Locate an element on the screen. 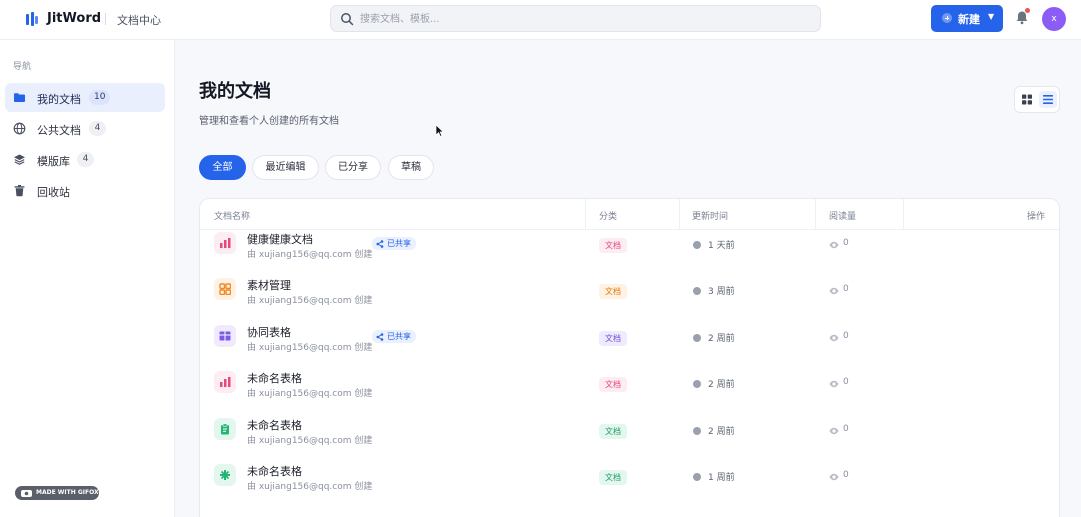  sidebar-item-label: 公共文档 is located at coordinates (59, 130).